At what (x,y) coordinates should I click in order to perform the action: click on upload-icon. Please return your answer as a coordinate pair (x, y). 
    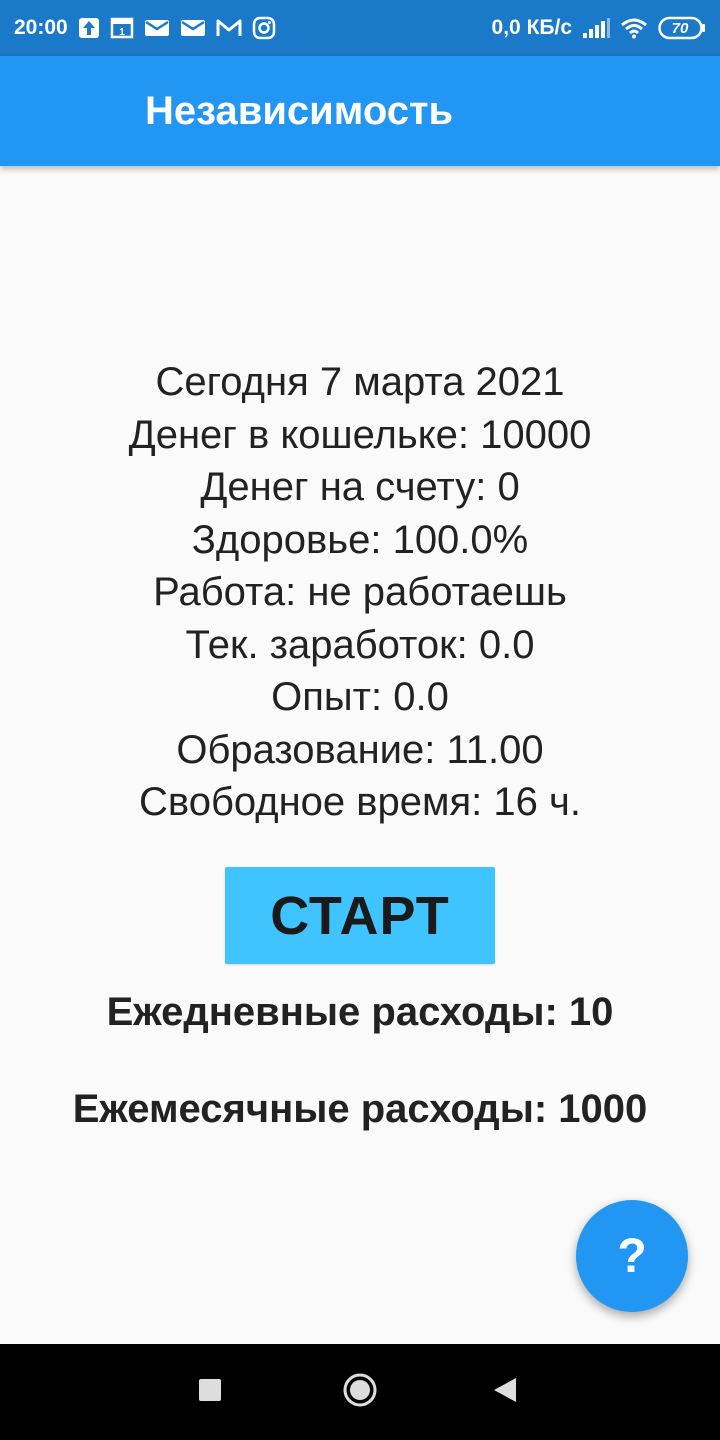
    Looking at the image, I should click on (89, 28).